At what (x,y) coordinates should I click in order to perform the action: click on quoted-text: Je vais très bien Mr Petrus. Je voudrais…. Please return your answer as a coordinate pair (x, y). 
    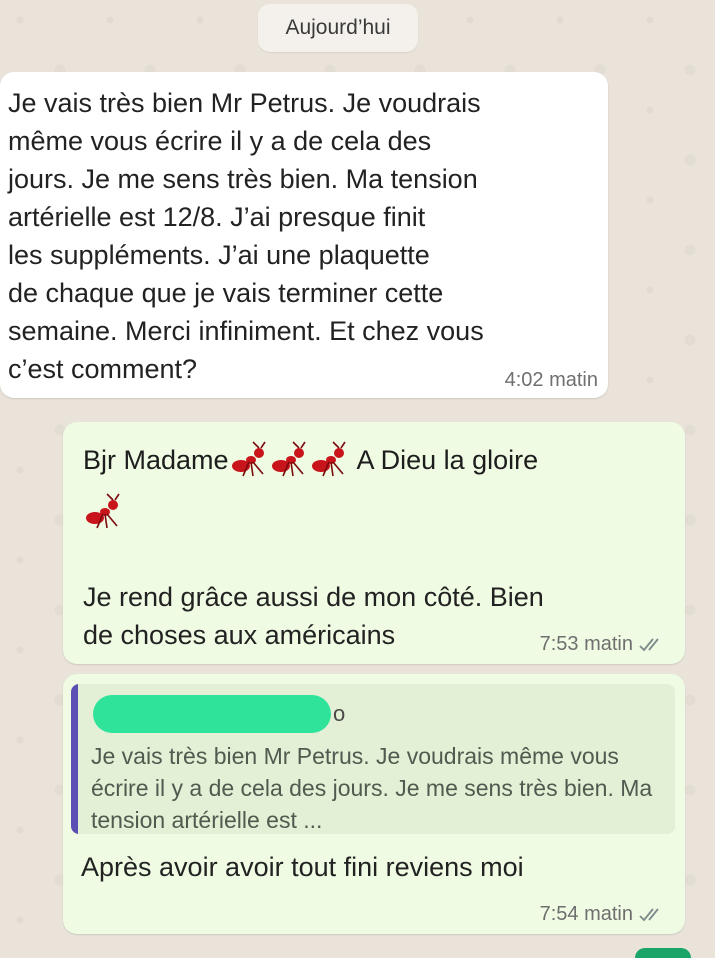
    Looking at the image, I should click on (372, 788).